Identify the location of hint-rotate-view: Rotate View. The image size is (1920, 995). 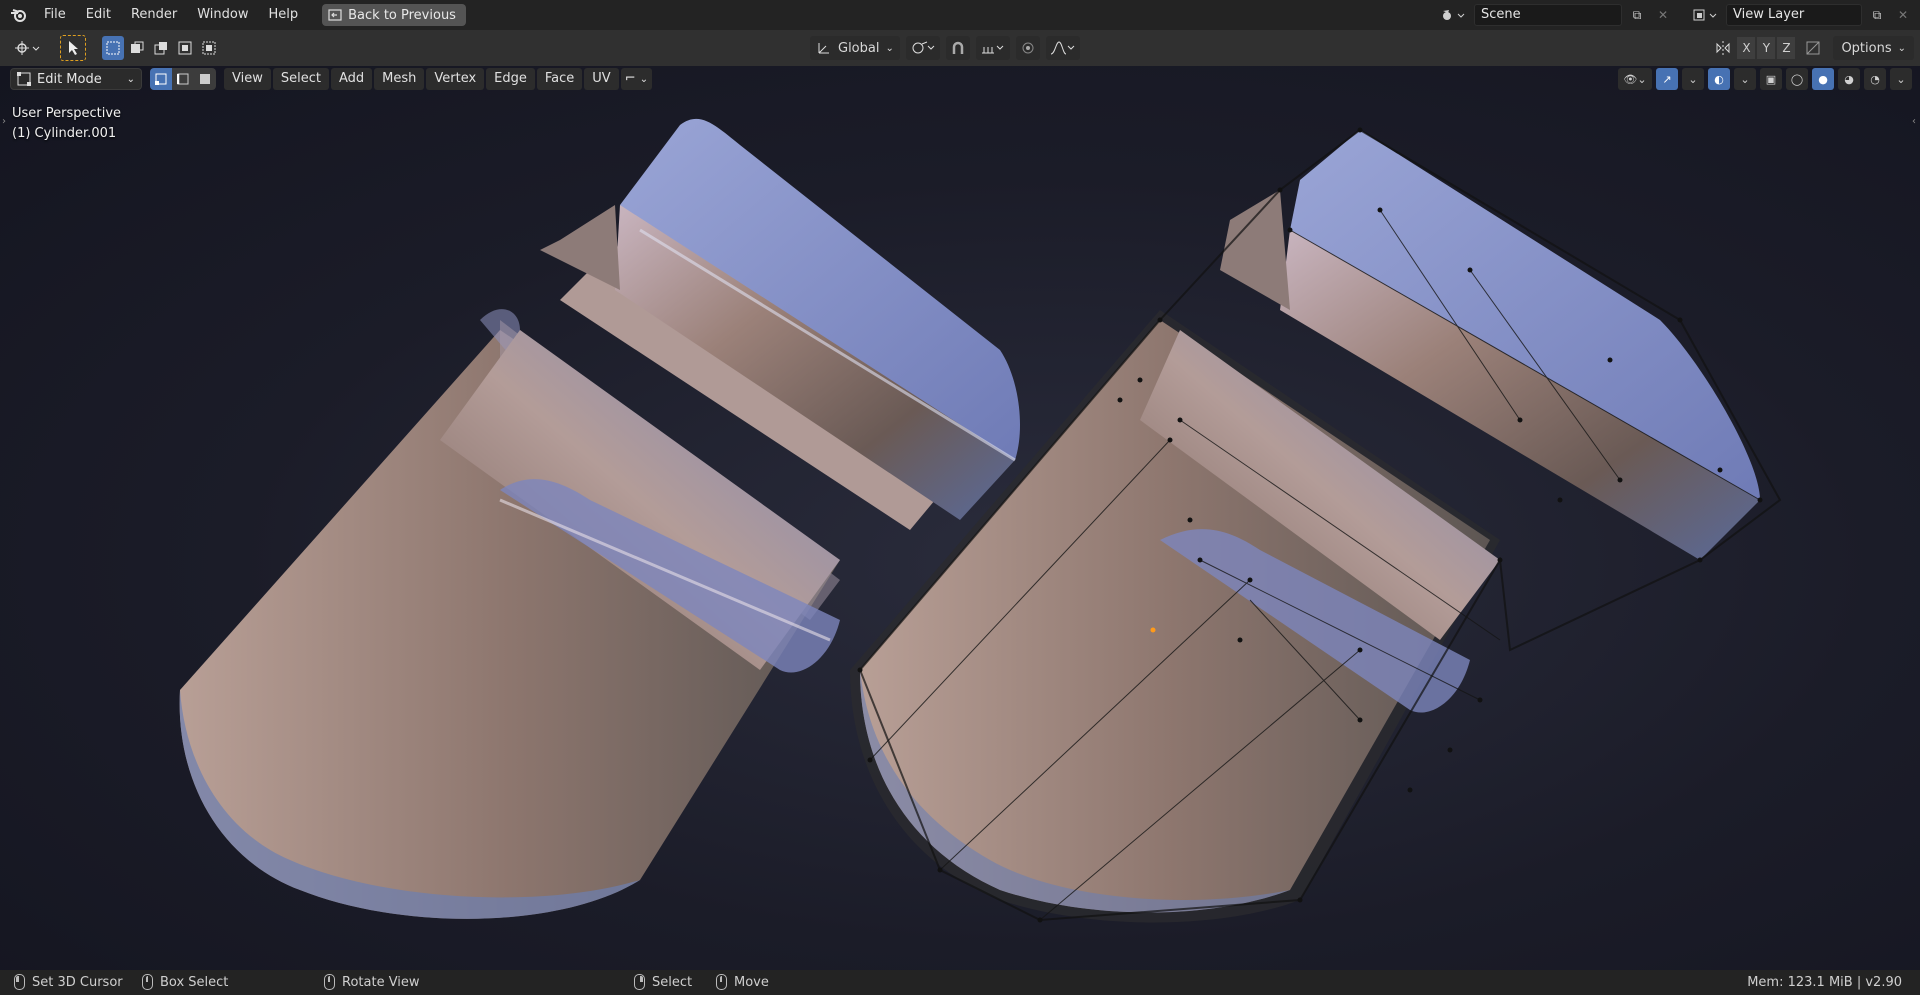
(372, 982).